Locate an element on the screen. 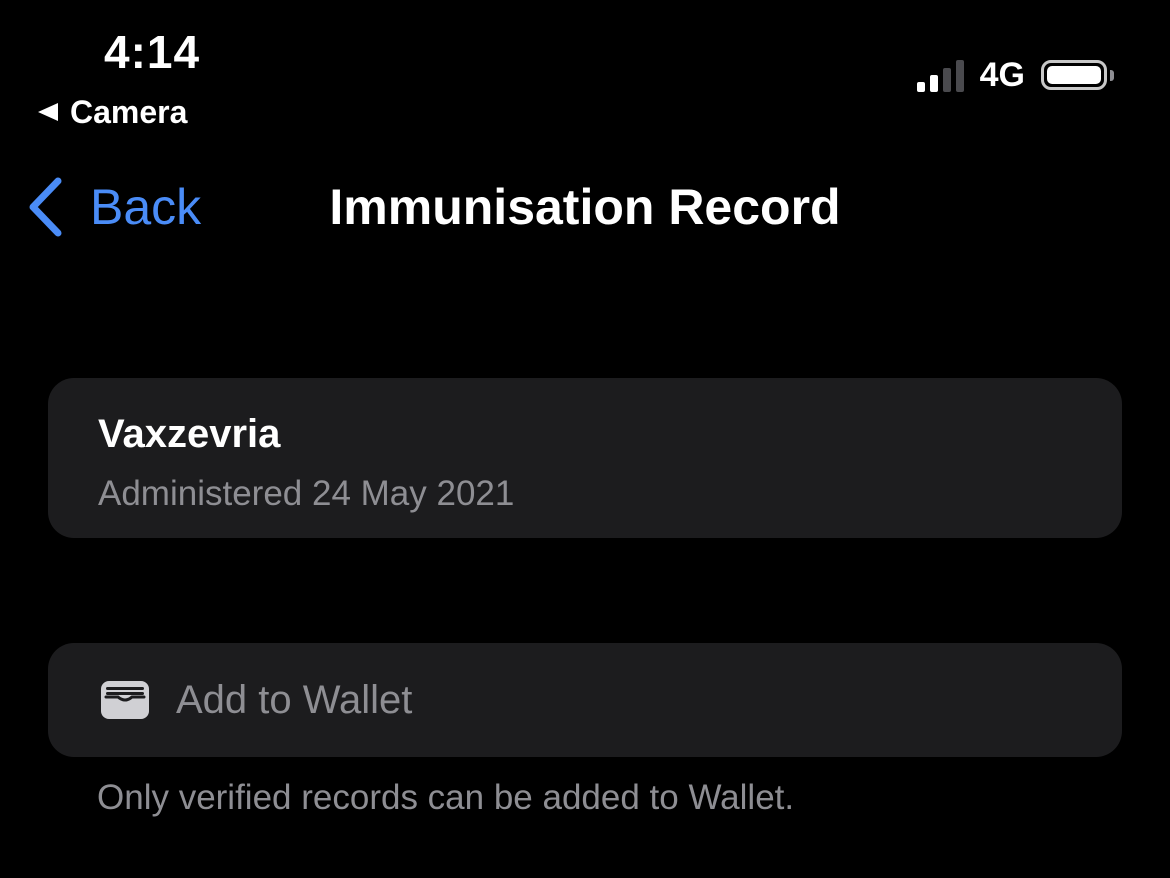 This screenshot has height=878, width=1170. battery-level is located at coordinates (1074, 75).